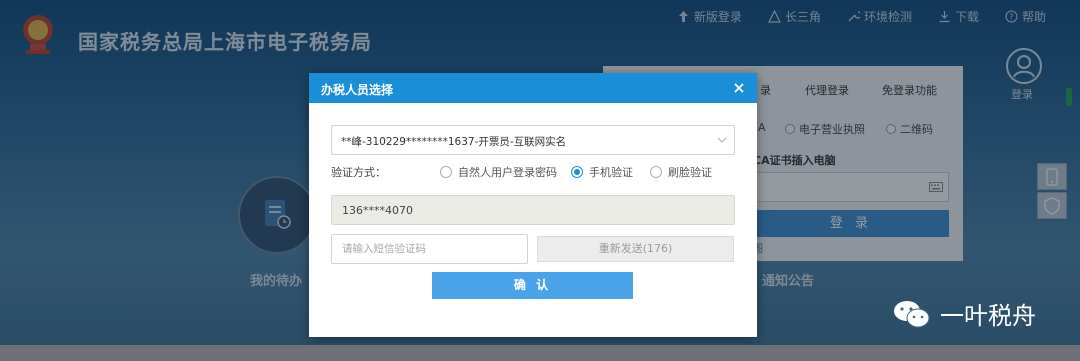  What do you see at coordinates (507, 172) in the screenshot?
I see `radio-label: 自然人用户登录密码` at bounding box center [507, 172].